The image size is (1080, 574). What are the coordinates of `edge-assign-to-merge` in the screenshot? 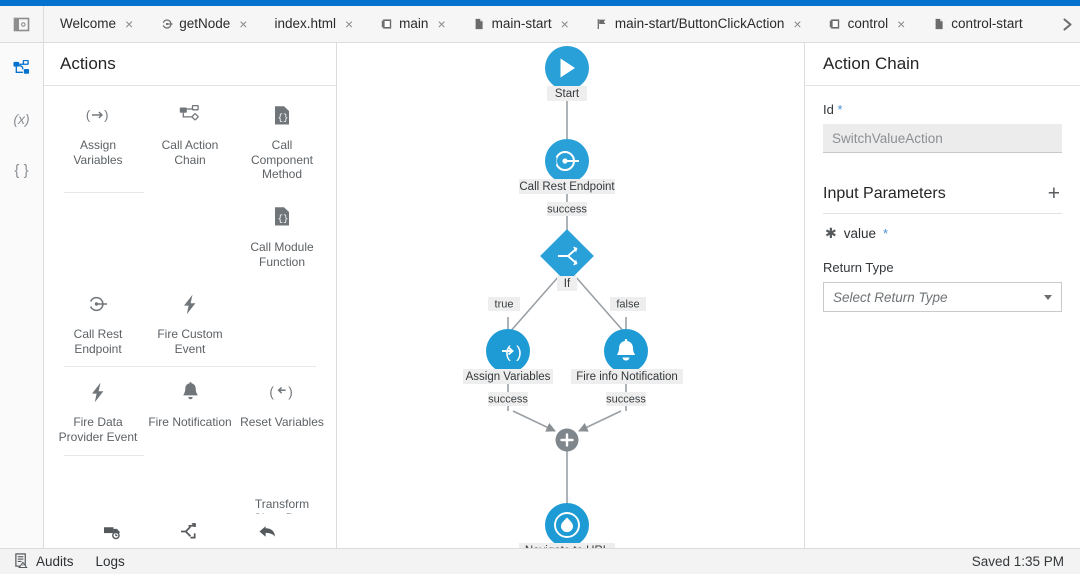 It's located at (534, 421).